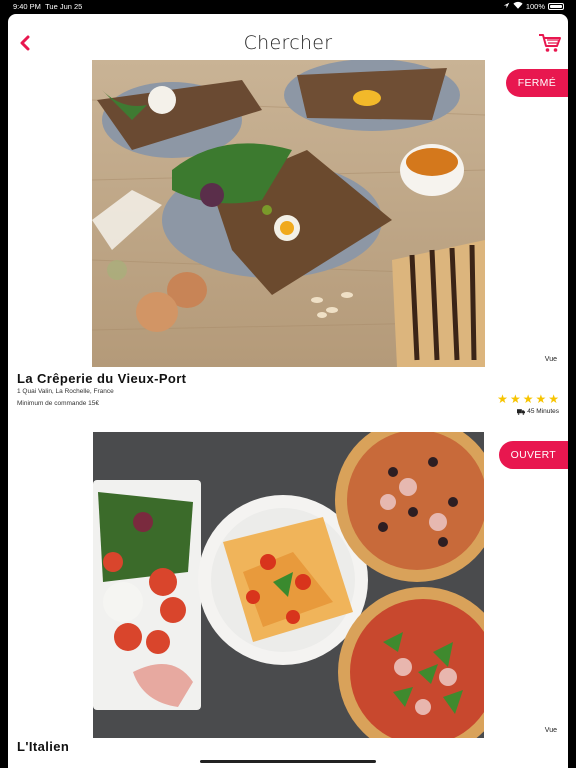 This screenshot has height=768, width=576. Describe the element at coordinates (27, 6) in the screenshot. I see `status-time: 9:40 PM` at that location.